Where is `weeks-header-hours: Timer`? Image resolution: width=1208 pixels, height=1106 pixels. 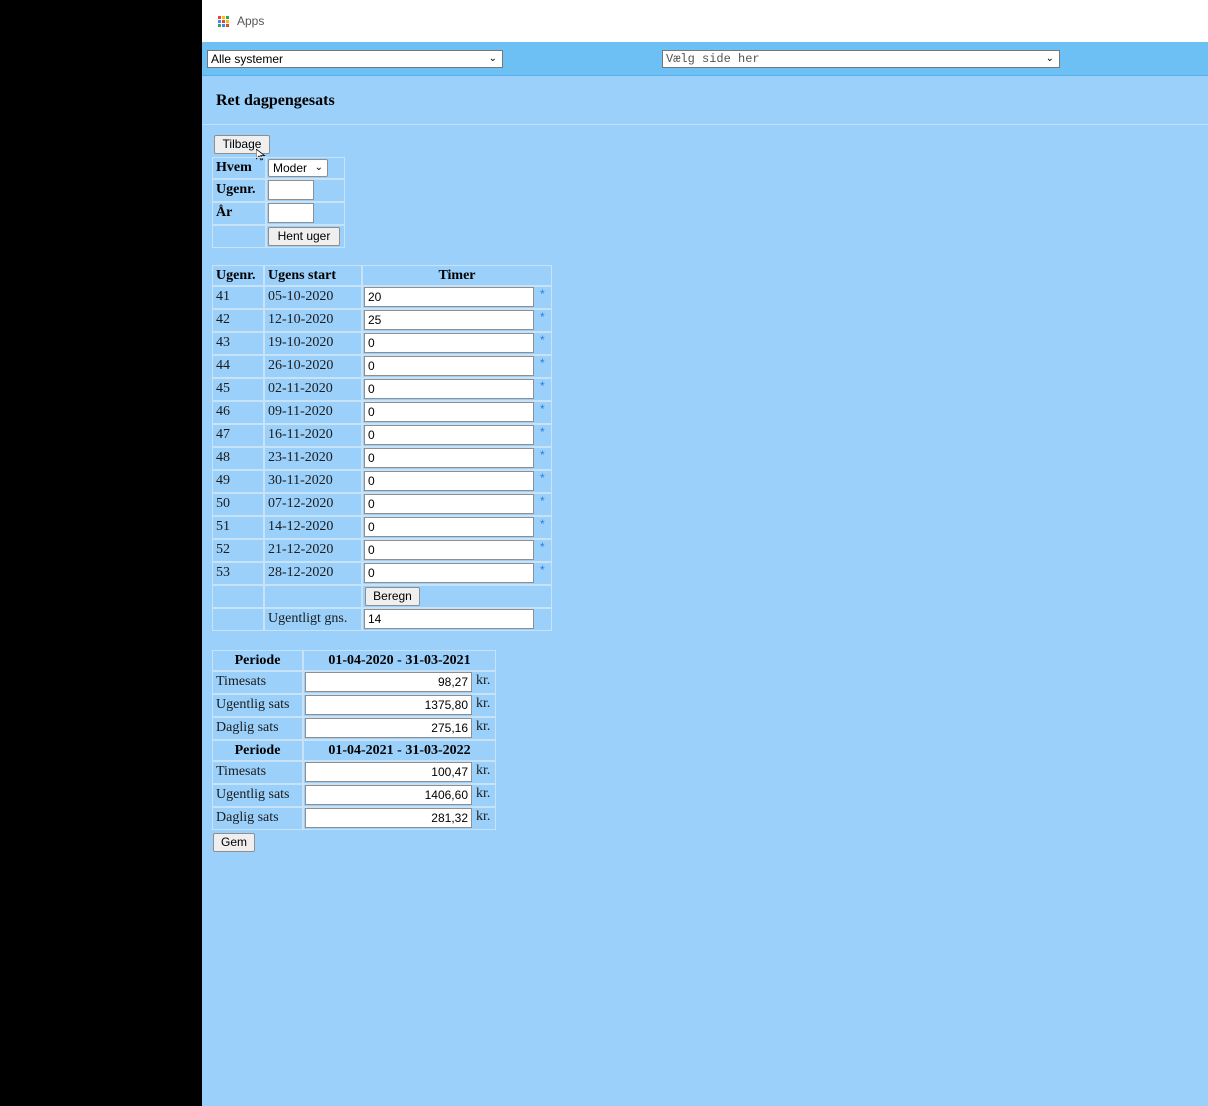 weeks-header-hours: Timer is located at coordinates (457, 275).